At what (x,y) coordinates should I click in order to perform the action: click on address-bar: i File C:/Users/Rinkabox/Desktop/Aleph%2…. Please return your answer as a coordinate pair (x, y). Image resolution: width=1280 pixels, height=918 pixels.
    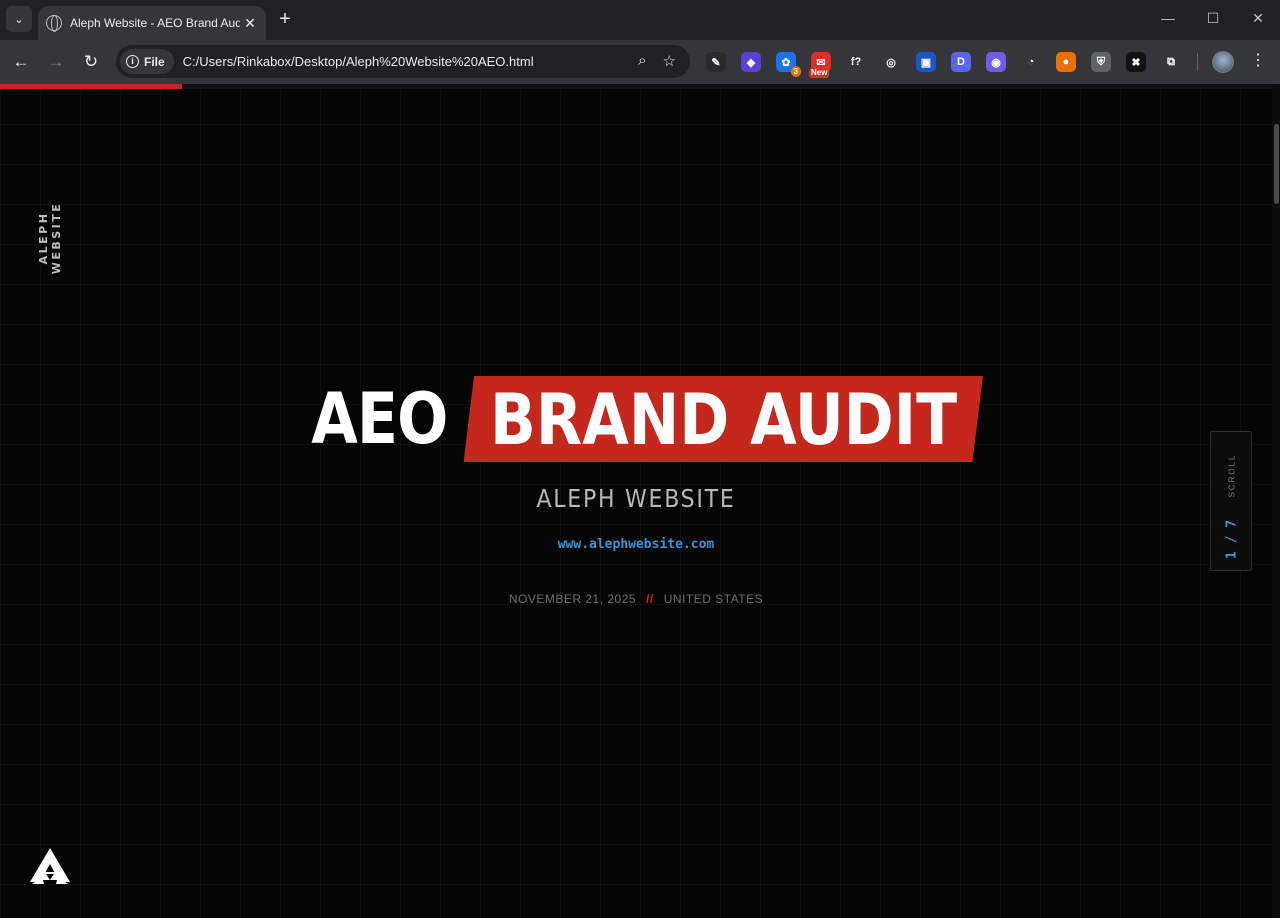
    Looking at the image, I should click on (403, 61).